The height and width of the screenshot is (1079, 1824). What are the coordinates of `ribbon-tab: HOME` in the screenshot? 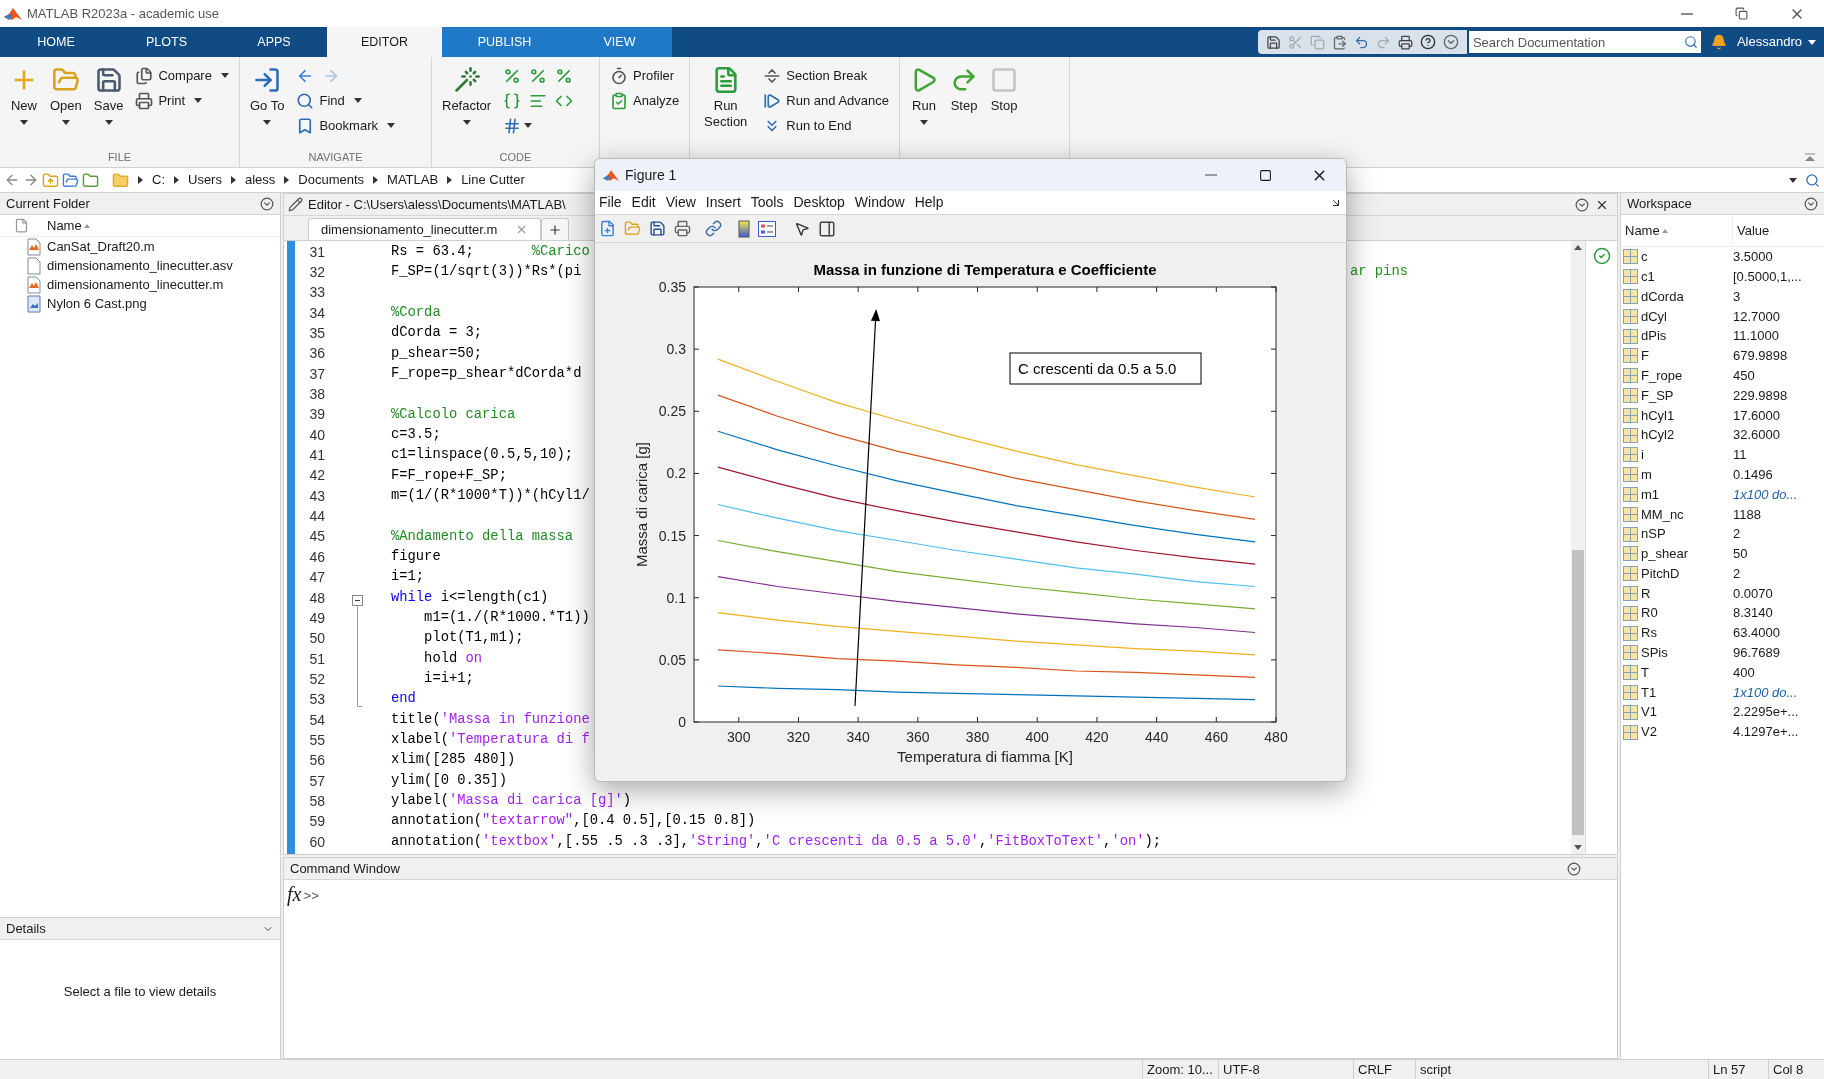 It's located at (56, 42).